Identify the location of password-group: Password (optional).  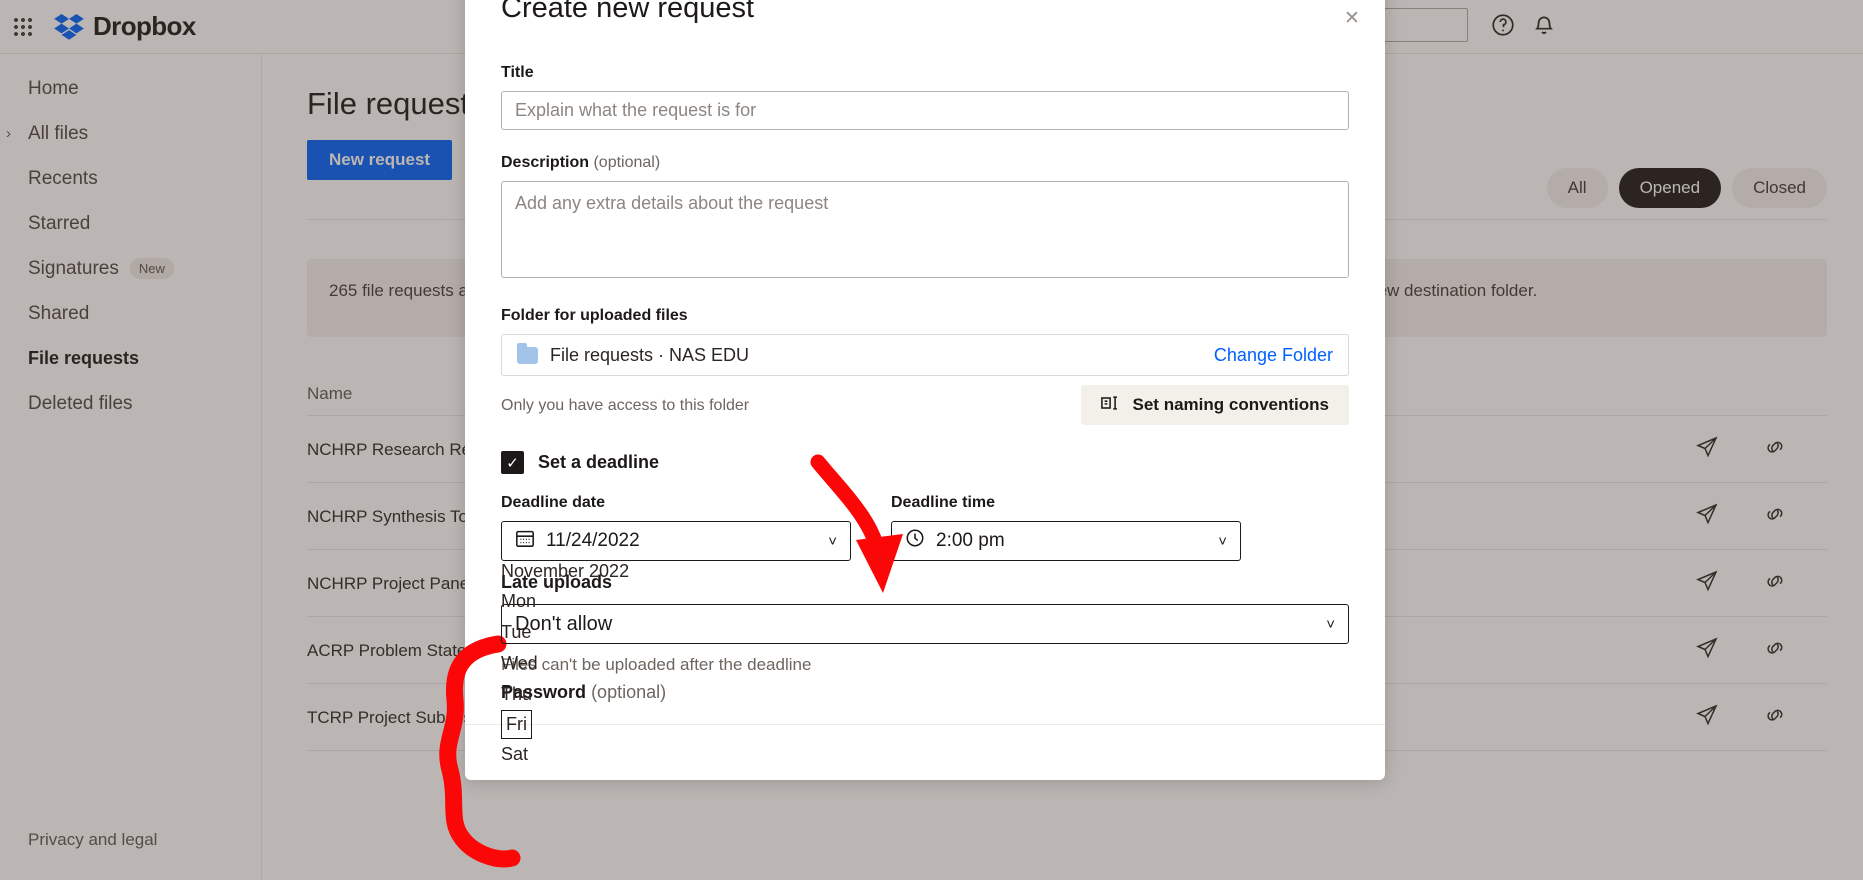
(583, 692).